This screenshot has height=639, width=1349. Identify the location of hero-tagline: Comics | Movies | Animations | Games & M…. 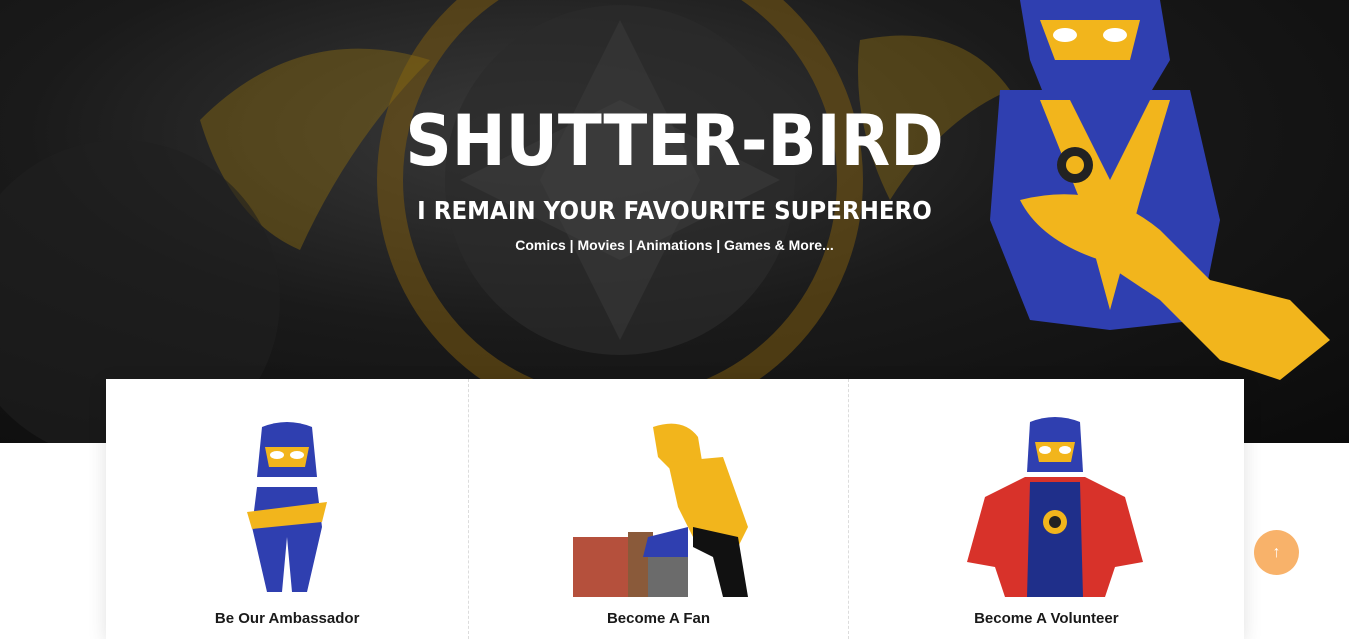
(674, 245).